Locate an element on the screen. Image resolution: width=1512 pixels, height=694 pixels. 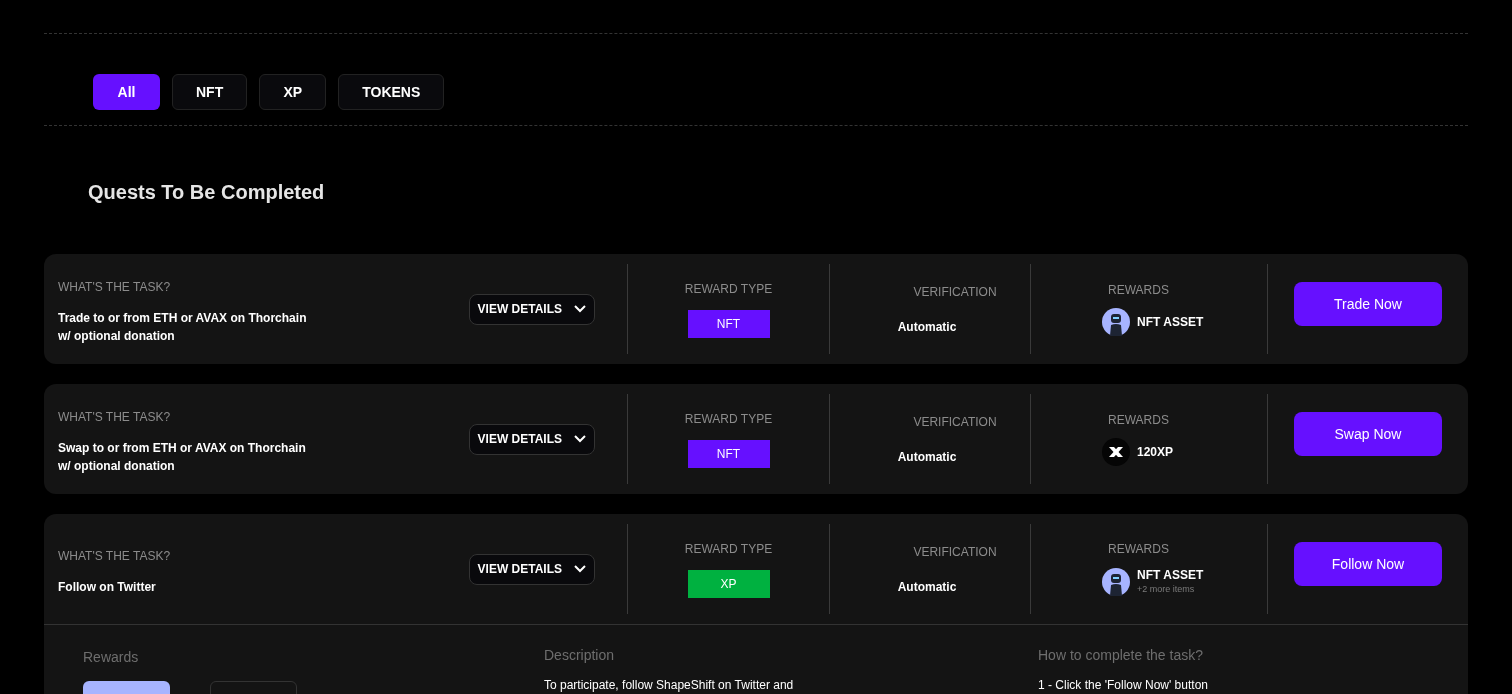
filter-tab: NFT is located at coordinates (210, 92).